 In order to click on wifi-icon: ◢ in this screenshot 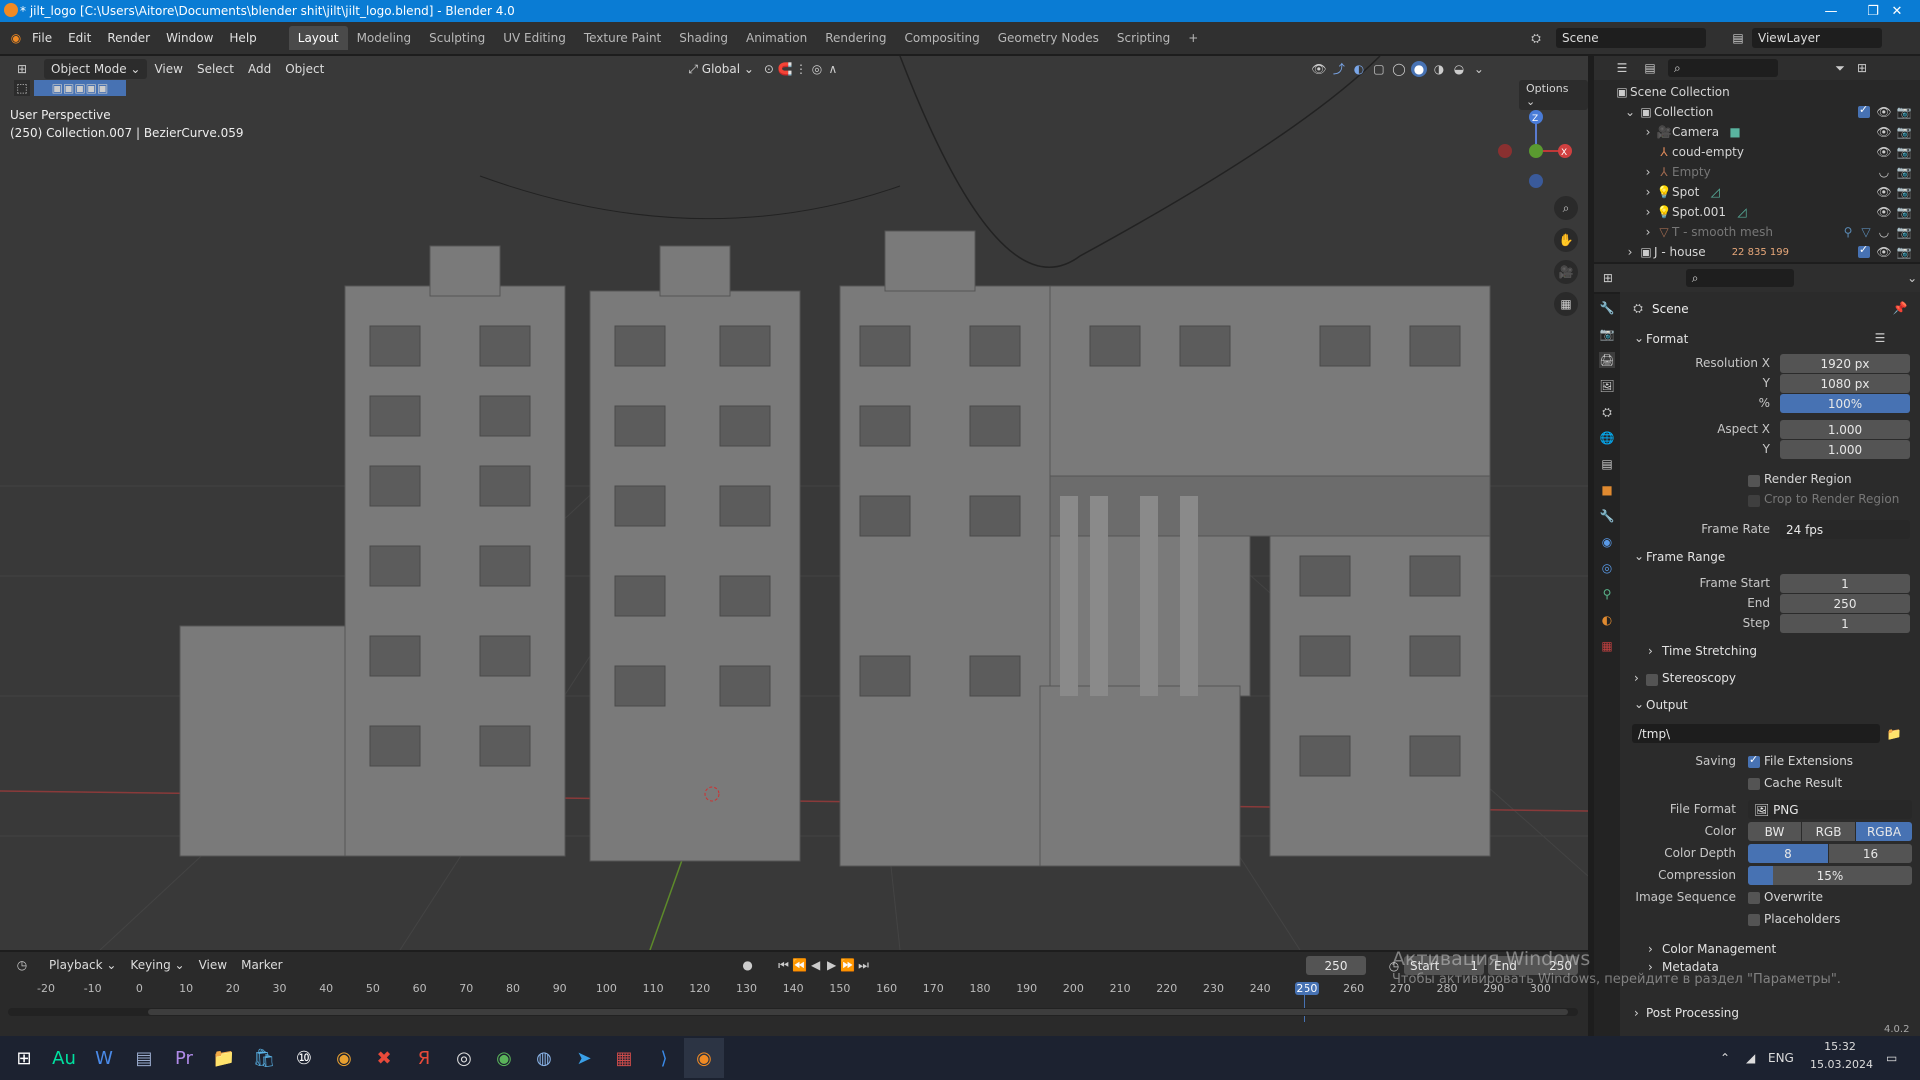, I will do `click(1750, 1058)`.